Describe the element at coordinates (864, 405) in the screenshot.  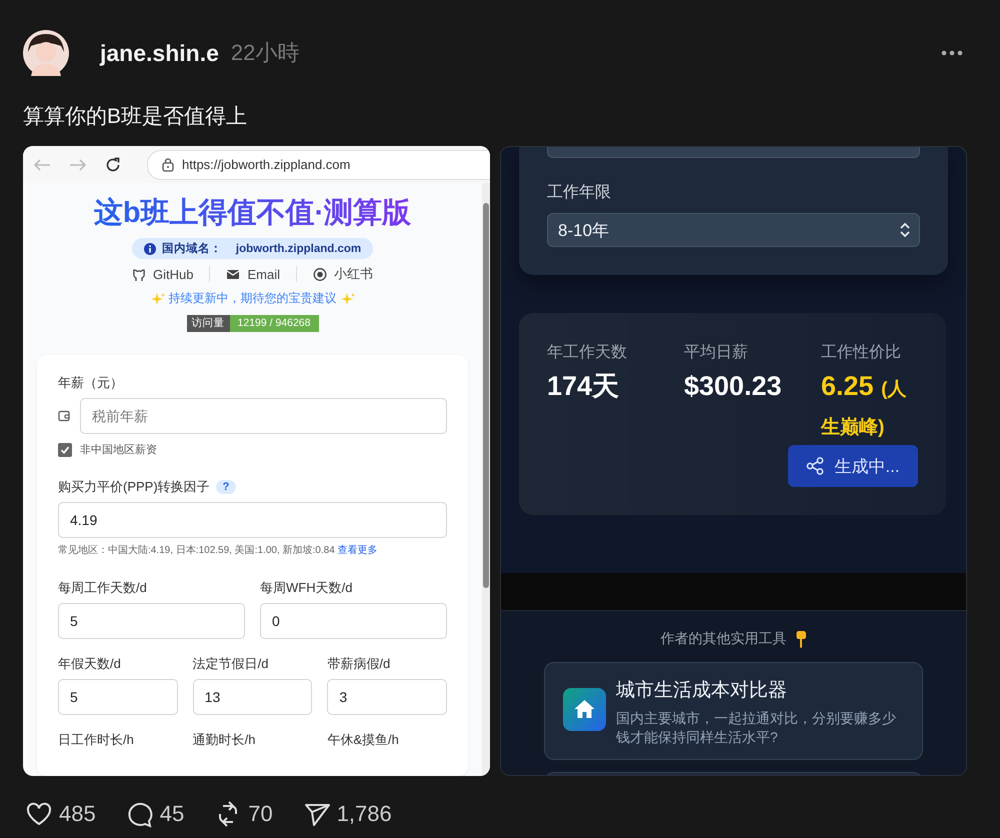
I see `result-value: 6.25 (人生巅峰)` at that location.